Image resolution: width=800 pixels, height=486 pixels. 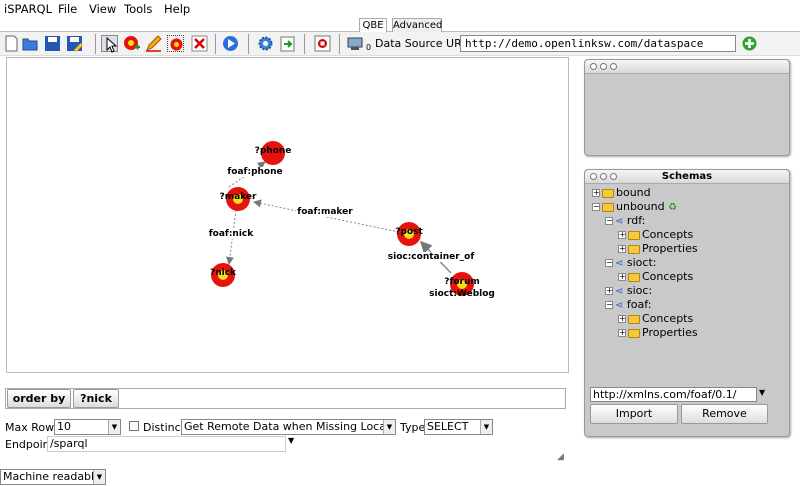 What do you see at coordinates (603, 66) in the screenshot?
I see `minimize-icon` at bounding box center [603, 66].